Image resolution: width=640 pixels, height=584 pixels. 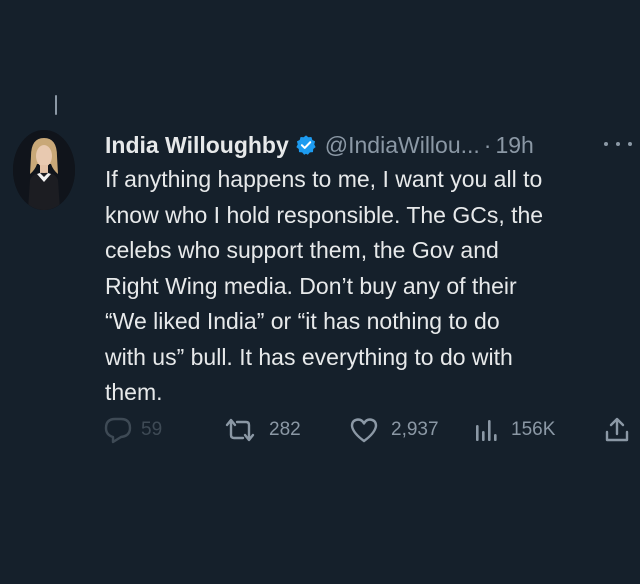 I want to click on reply-count: 59, so click(x=152, y=429).